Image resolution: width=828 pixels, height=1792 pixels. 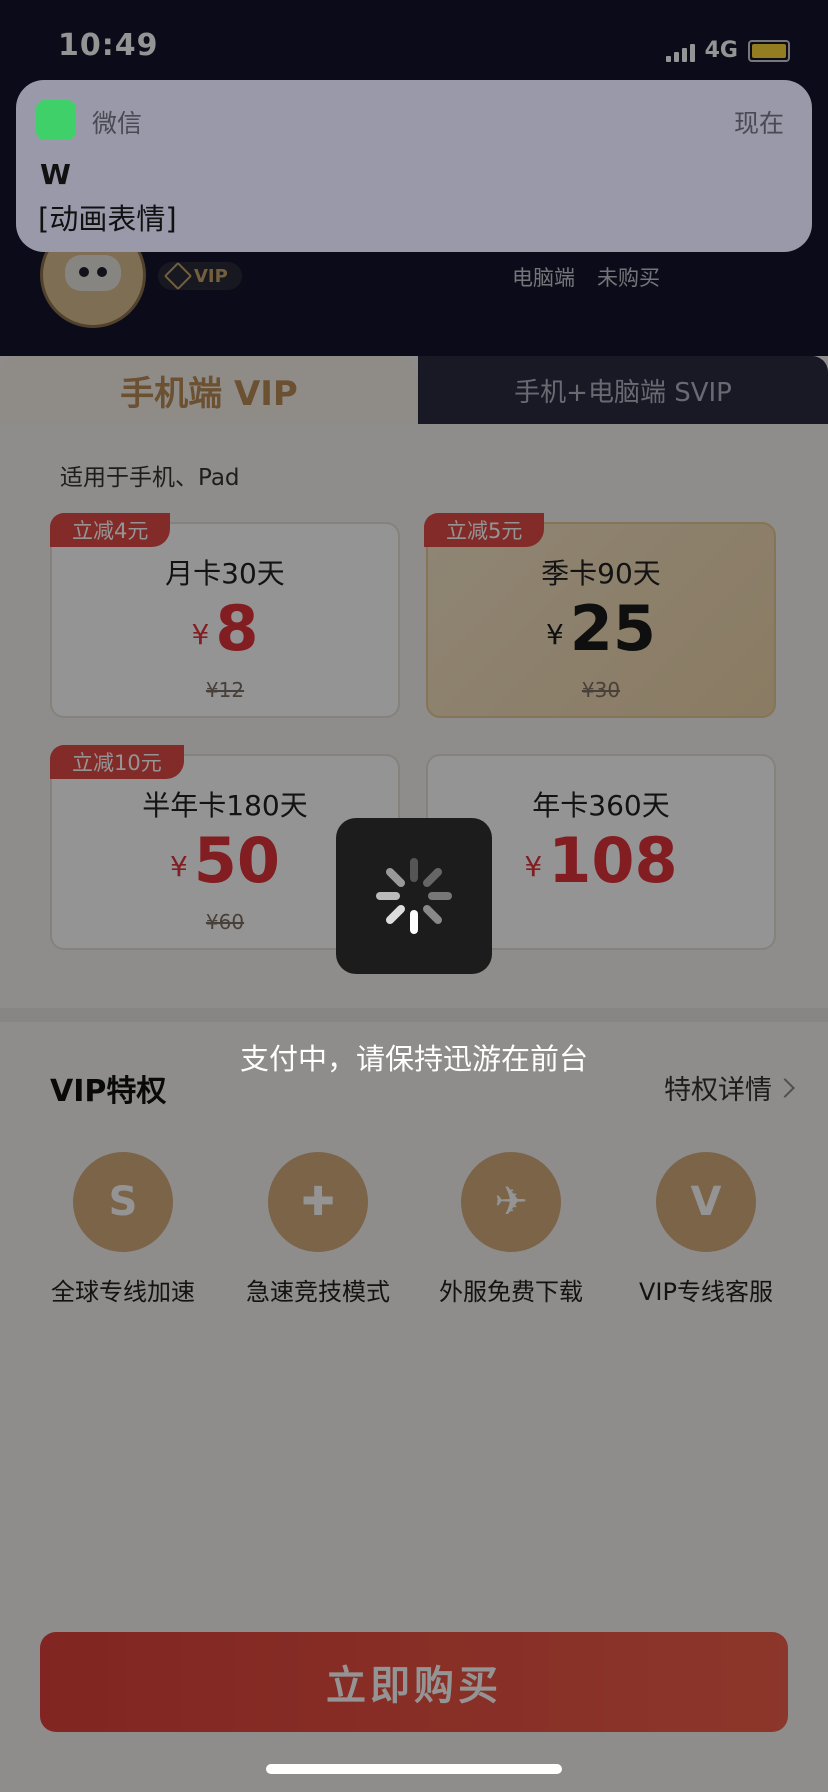 I want to click on notification-title: W, so click(x=55, y=174).